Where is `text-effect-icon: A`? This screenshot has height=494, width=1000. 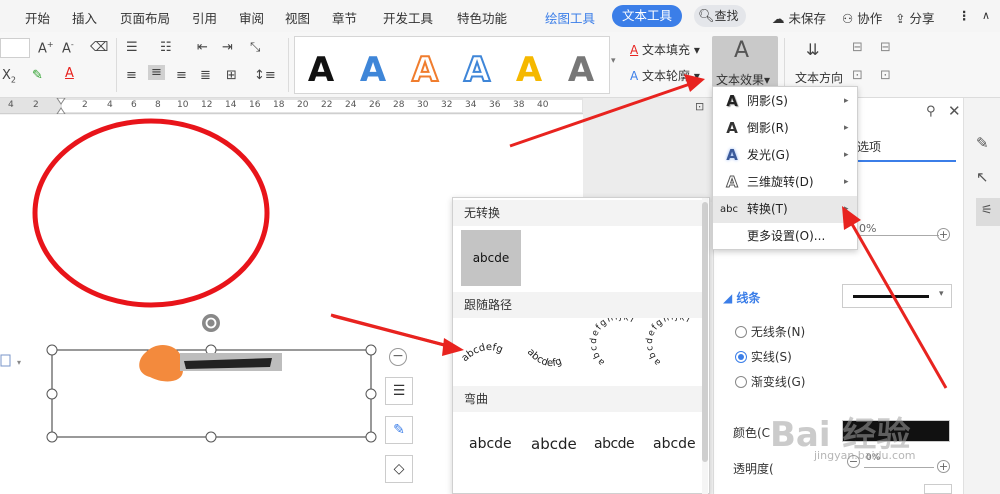 text-effect-icon: A is located at coordinates (742, 50).